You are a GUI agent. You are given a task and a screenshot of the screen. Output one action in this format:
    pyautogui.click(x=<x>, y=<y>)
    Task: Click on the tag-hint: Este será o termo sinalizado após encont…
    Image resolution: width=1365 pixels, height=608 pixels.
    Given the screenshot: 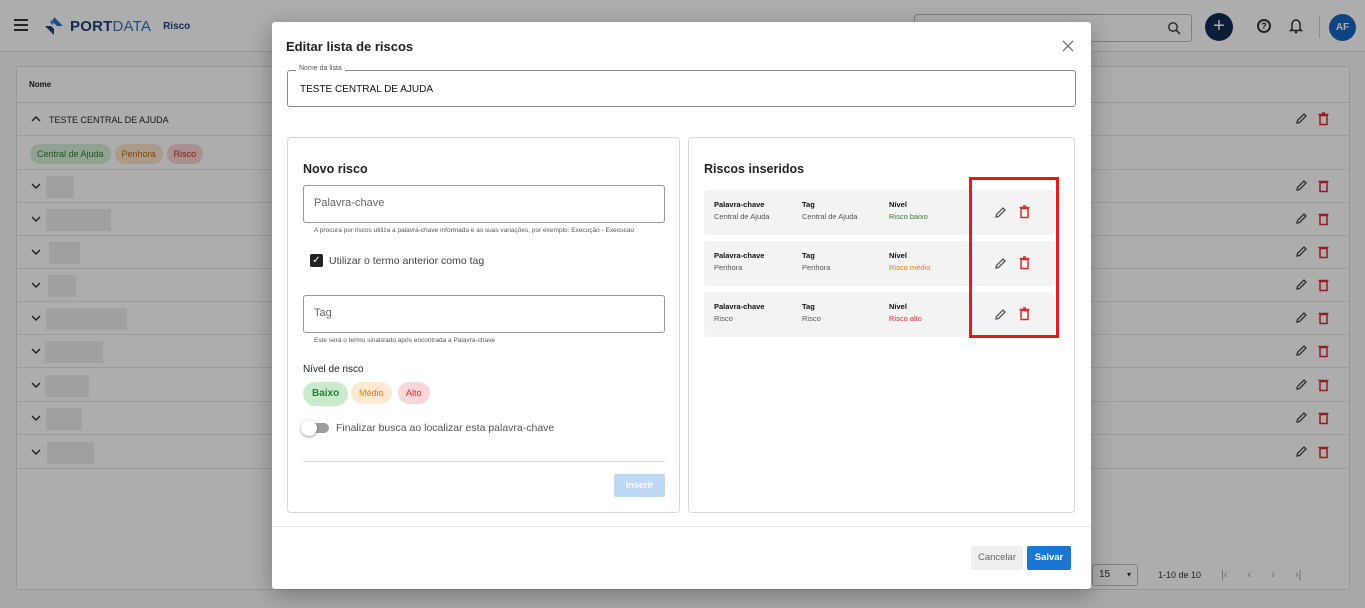 What is the action you would take?
    pyautogui.click(x=405, y=340)
    